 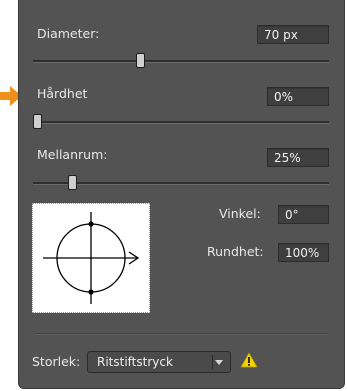 What do you see at coordinates (240, 213) in the screenshot?
I see `angle-label: Vinkel:` at bounding box center [240, 213].